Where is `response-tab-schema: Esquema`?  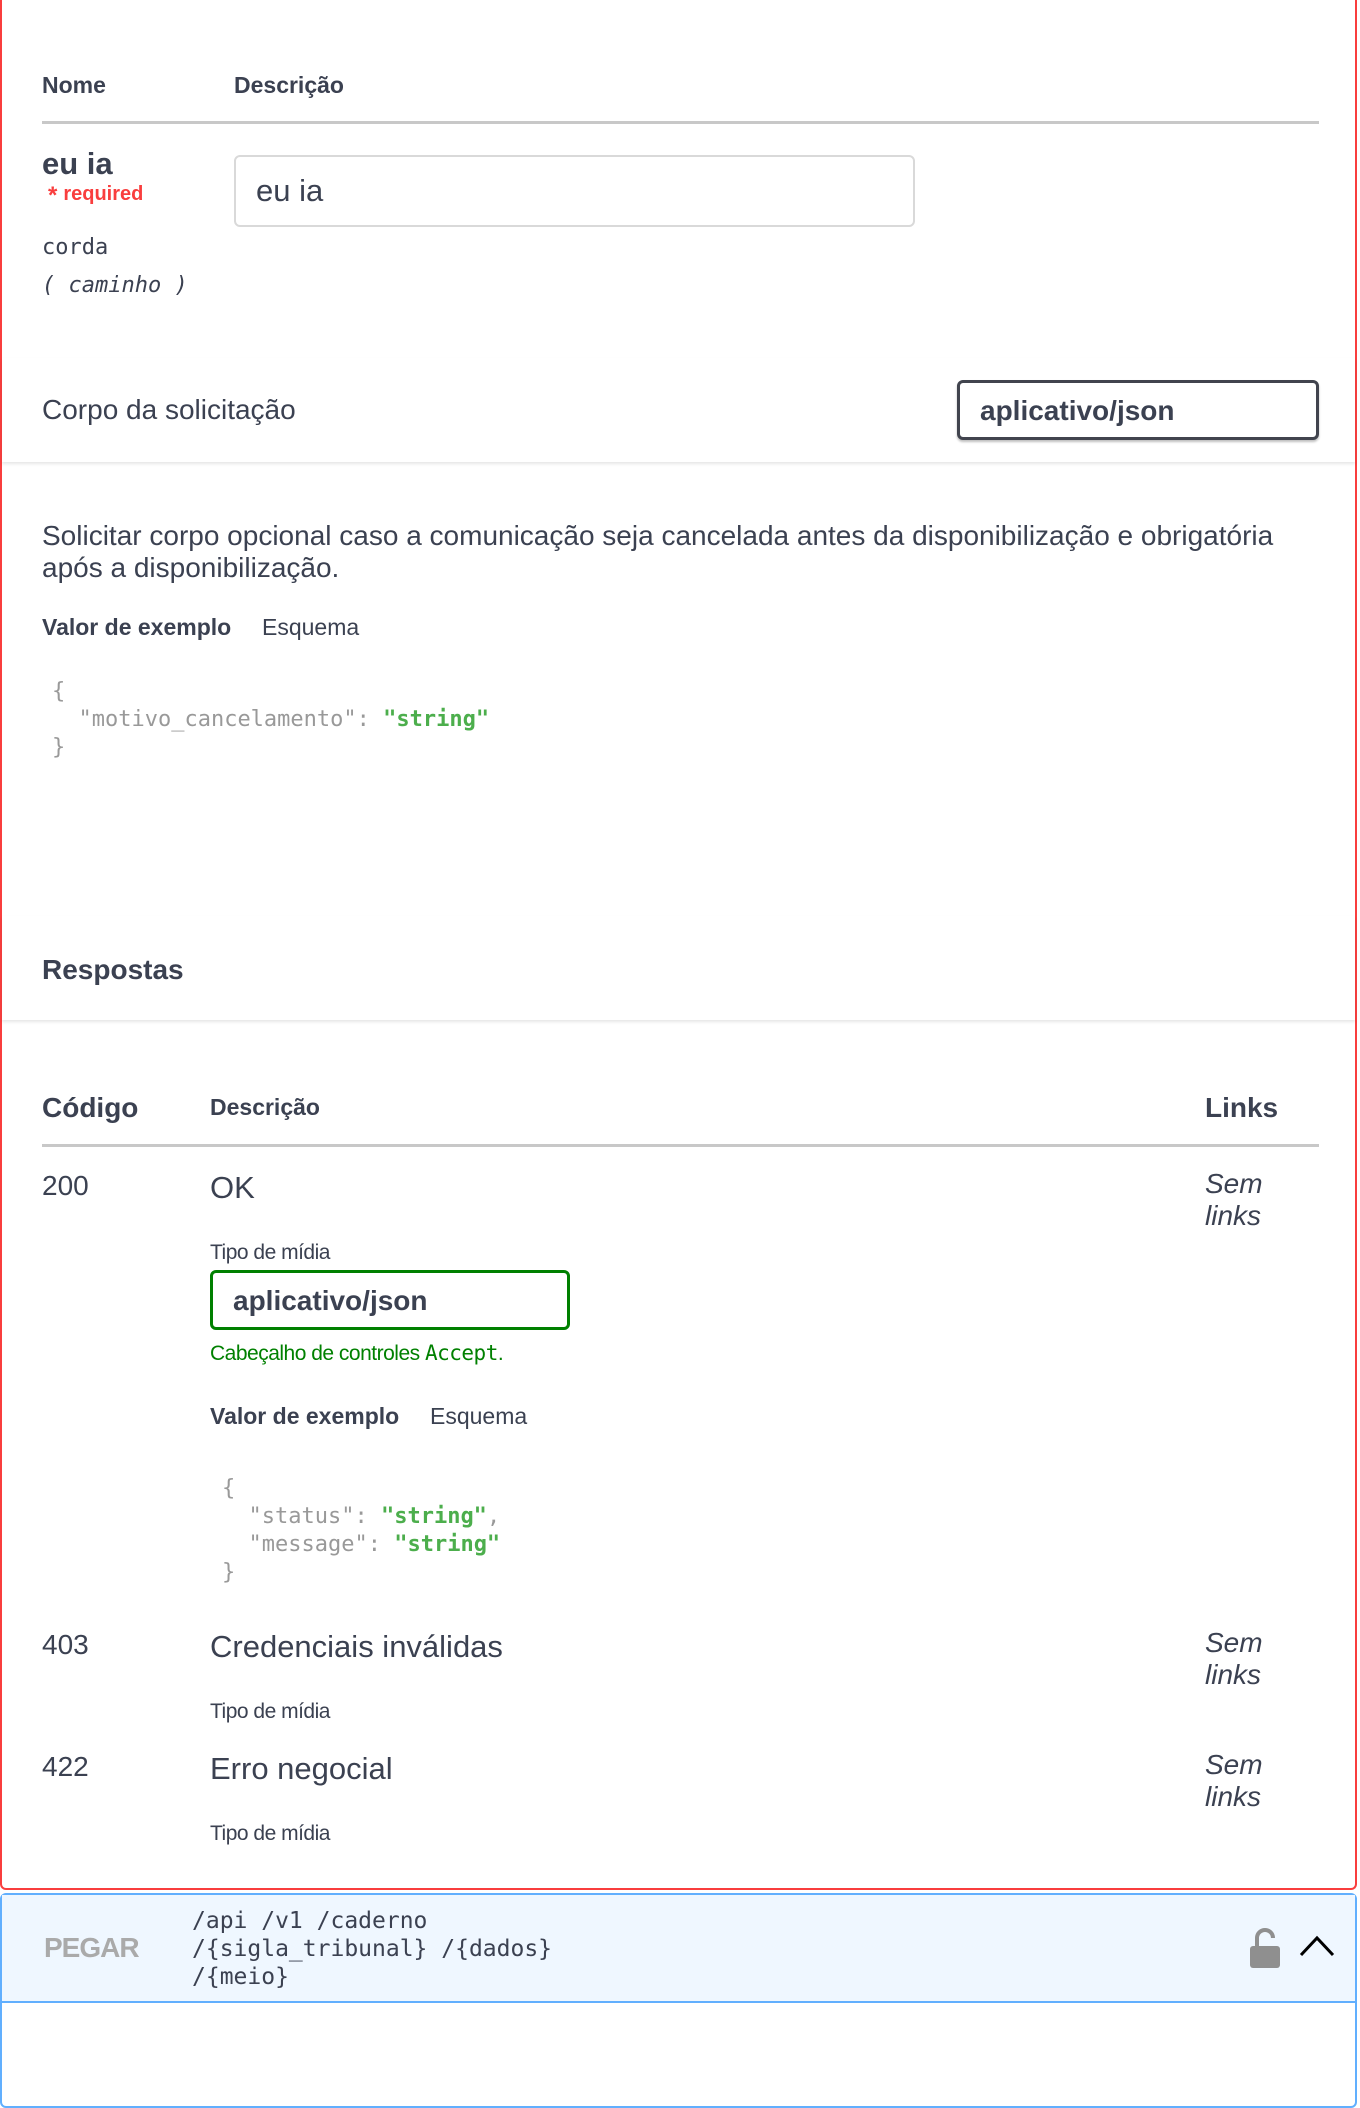
response-tab-schema: Esquema is located at coordinates (478, 1416).